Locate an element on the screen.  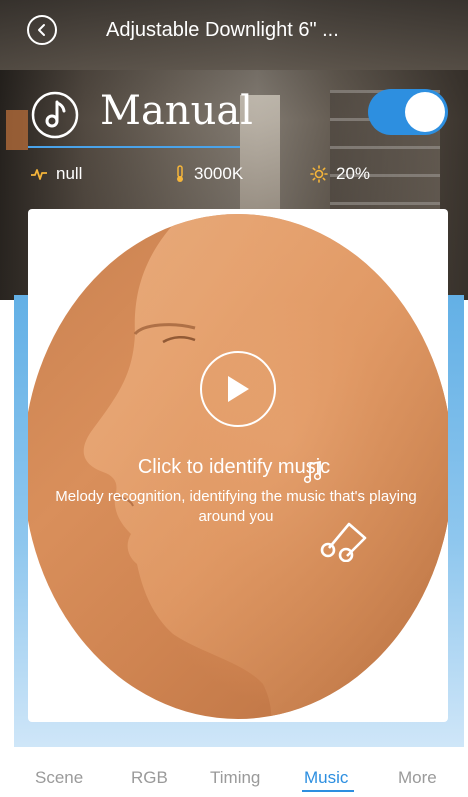
tab-more: More is located at coordinates (417, 778).